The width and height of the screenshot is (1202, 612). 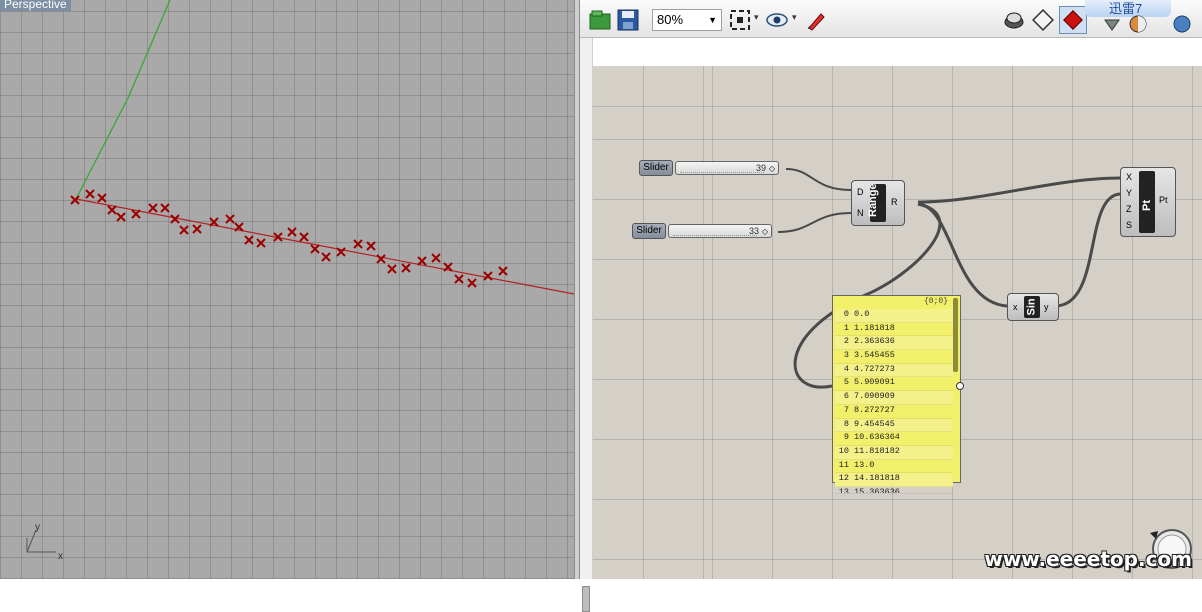 I want to click on preview-selected-button, so click(x=1073, y=20).